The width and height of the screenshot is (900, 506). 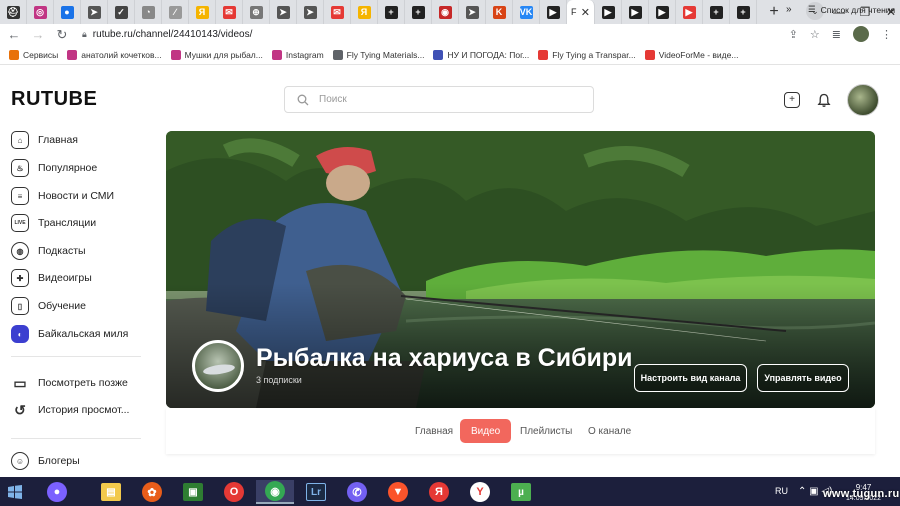 I want to click on sidebar-item: ☺ Блогеры, so click(x=45, y=461).